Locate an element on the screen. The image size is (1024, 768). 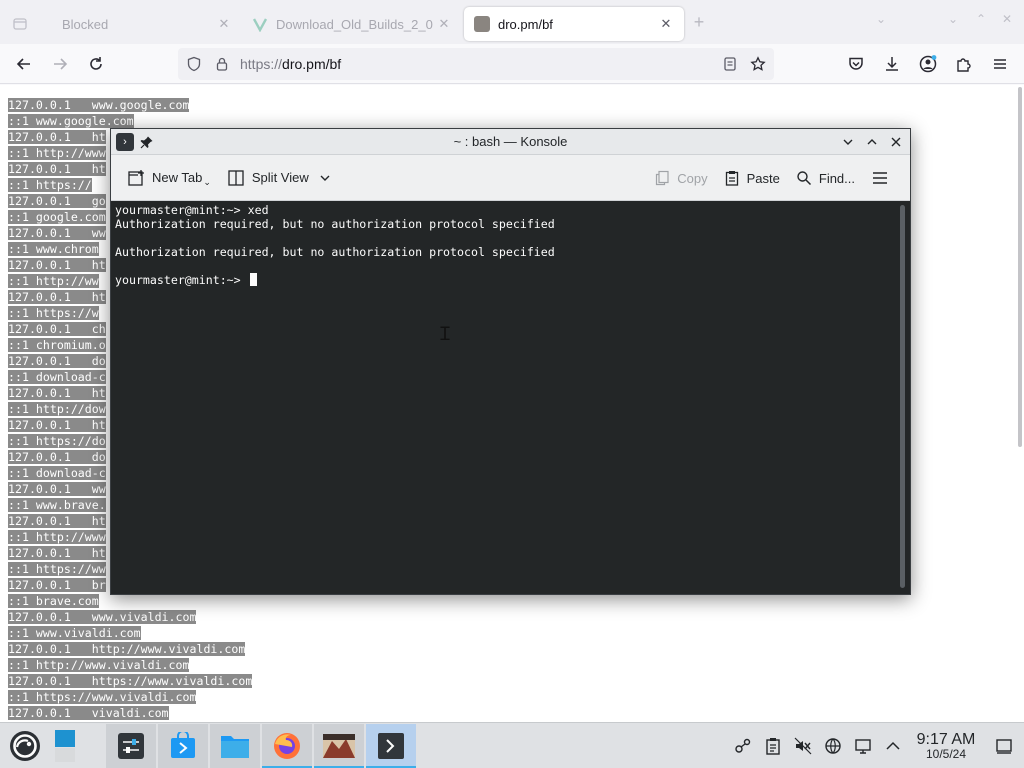
konsole-titlebar: ~ : bash — Konsole › is located at coordinates (510, 142).